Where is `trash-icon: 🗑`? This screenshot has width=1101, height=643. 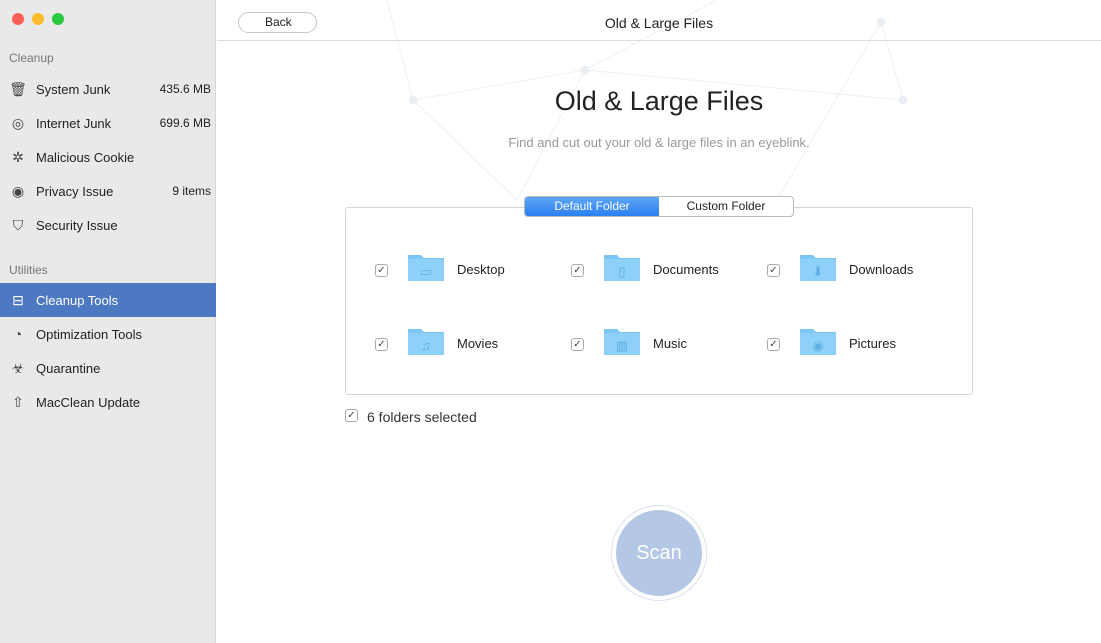 trash-icon: 🗑 is located at coordinates (18, 88).